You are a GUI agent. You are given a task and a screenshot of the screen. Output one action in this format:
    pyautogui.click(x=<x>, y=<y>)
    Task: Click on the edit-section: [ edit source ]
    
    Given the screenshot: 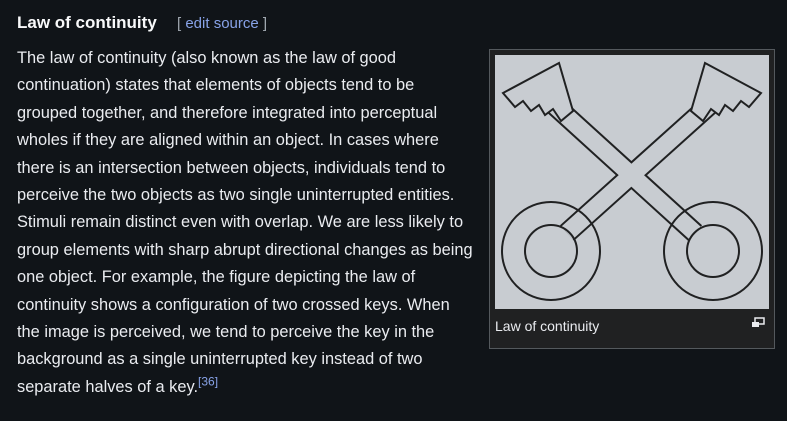 What is the action you would take?
    pyautogui.click(x=222, y=24)
    